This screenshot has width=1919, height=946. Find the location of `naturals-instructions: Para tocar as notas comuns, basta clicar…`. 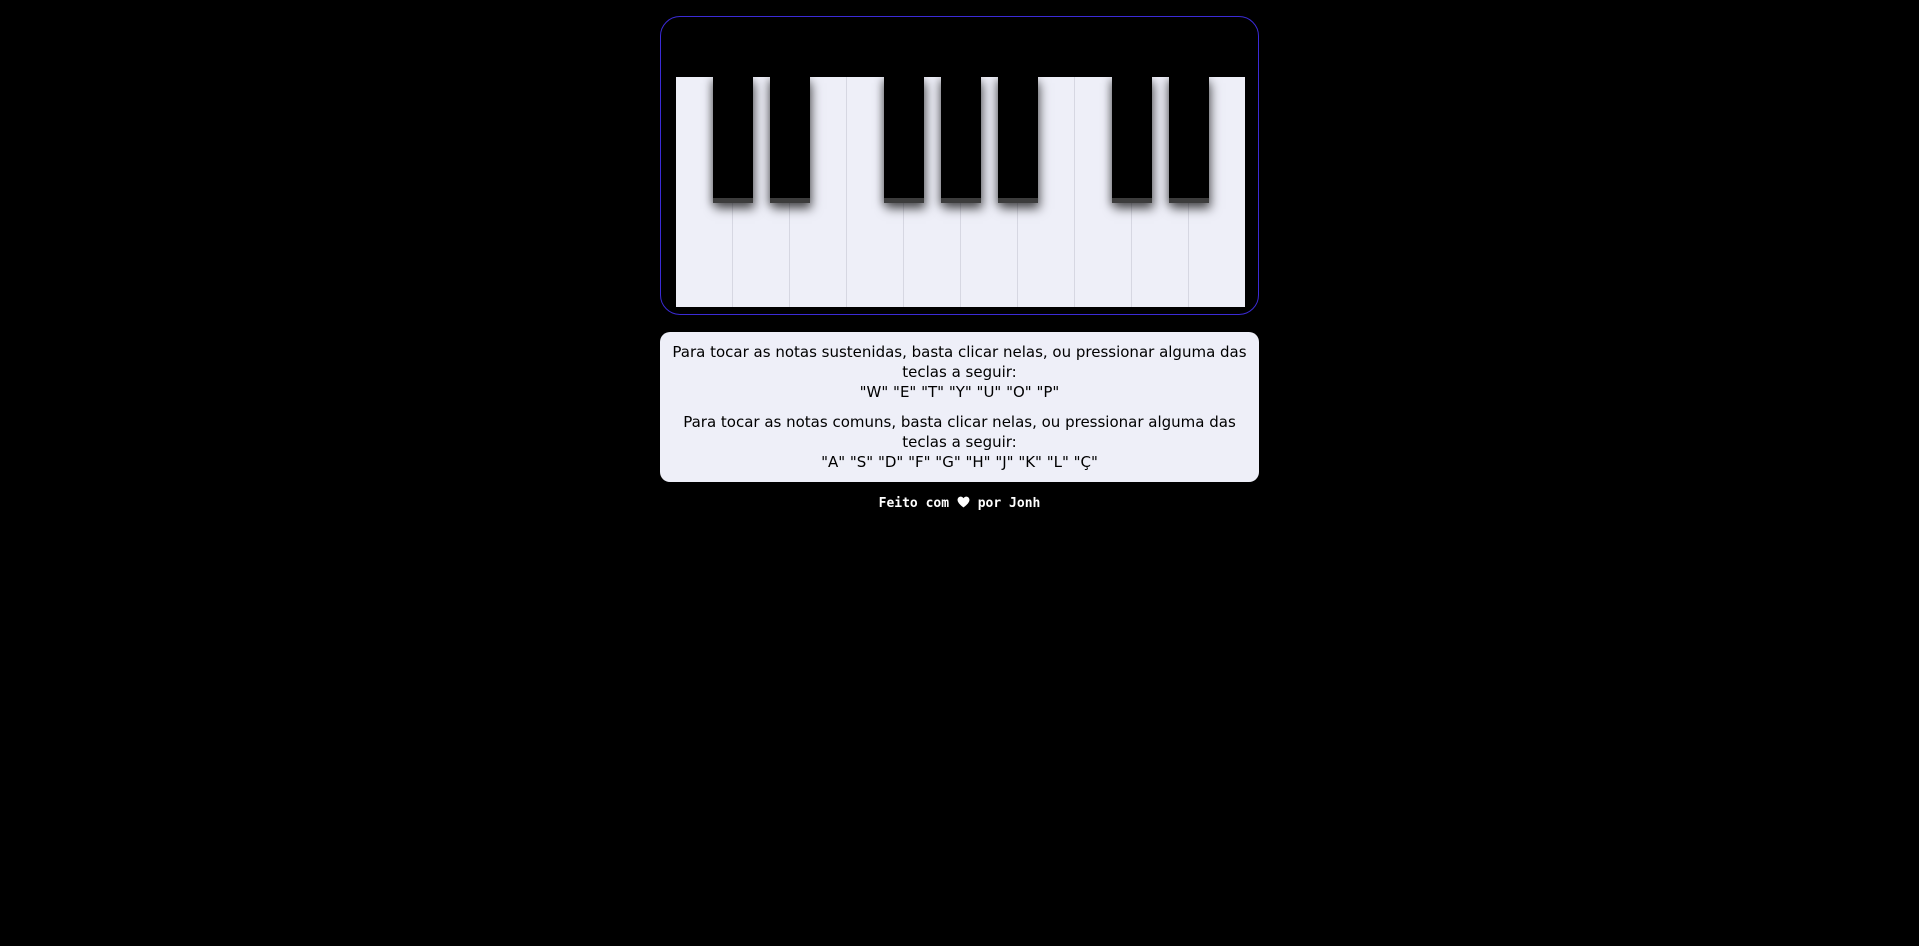

naturals-instructions: Para tocar as notas comuns, basta clicar… is located at coordinates (959, 442).